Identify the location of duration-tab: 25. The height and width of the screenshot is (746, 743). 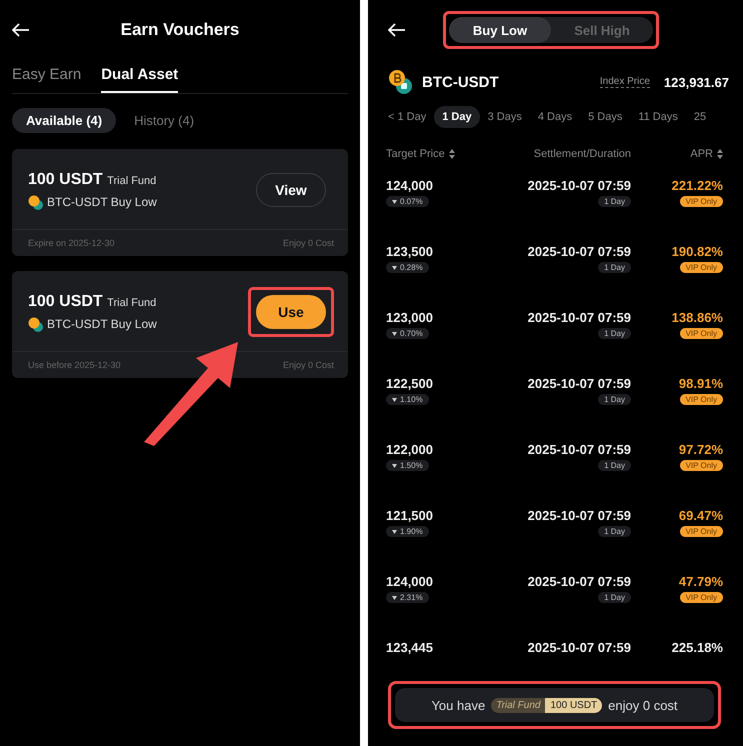
(700, 117).